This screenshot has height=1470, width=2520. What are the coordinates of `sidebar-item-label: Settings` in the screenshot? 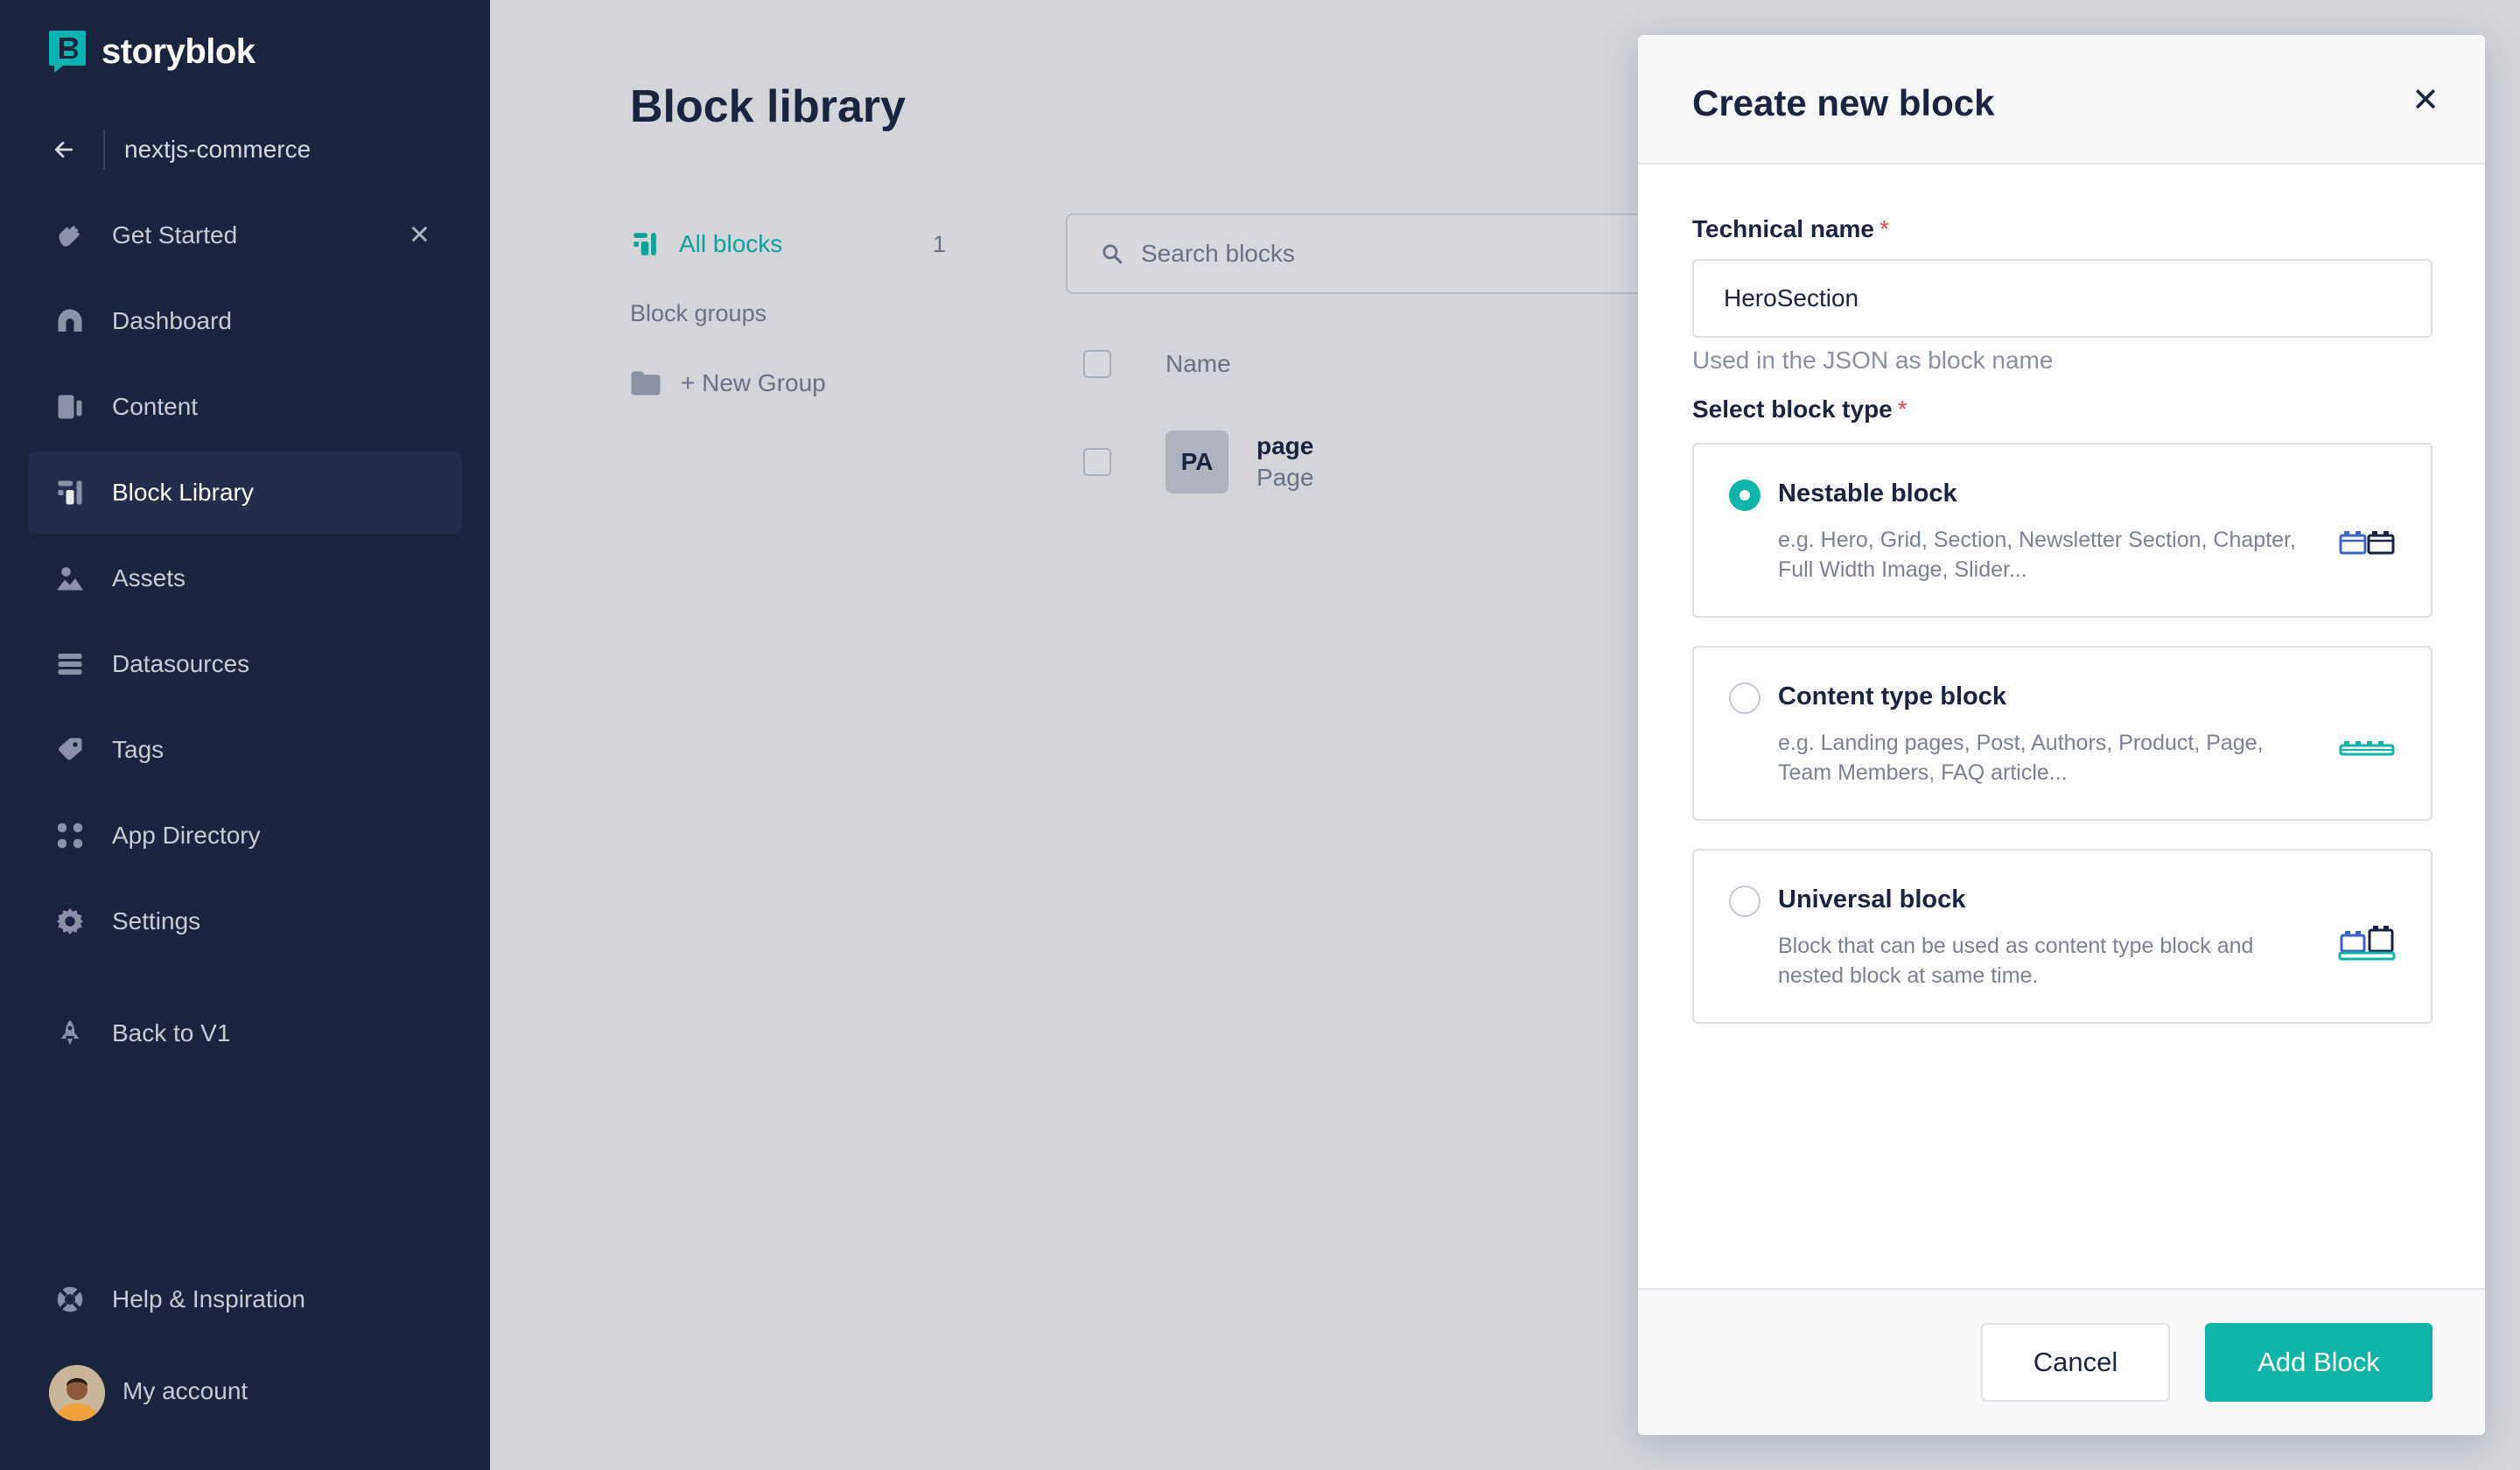 It's located at (156, 920).